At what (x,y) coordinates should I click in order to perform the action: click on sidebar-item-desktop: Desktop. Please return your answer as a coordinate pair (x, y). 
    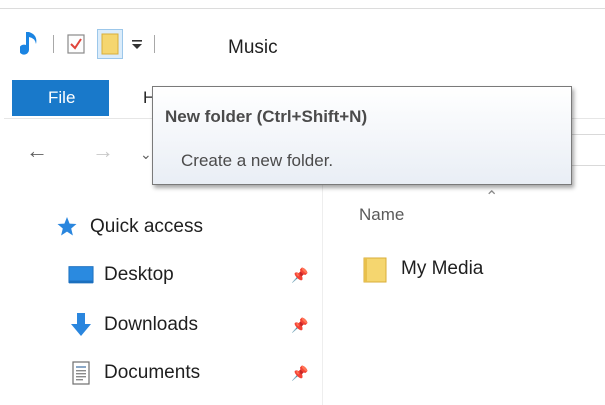
    Looking at the image, I should click on (121, 275).